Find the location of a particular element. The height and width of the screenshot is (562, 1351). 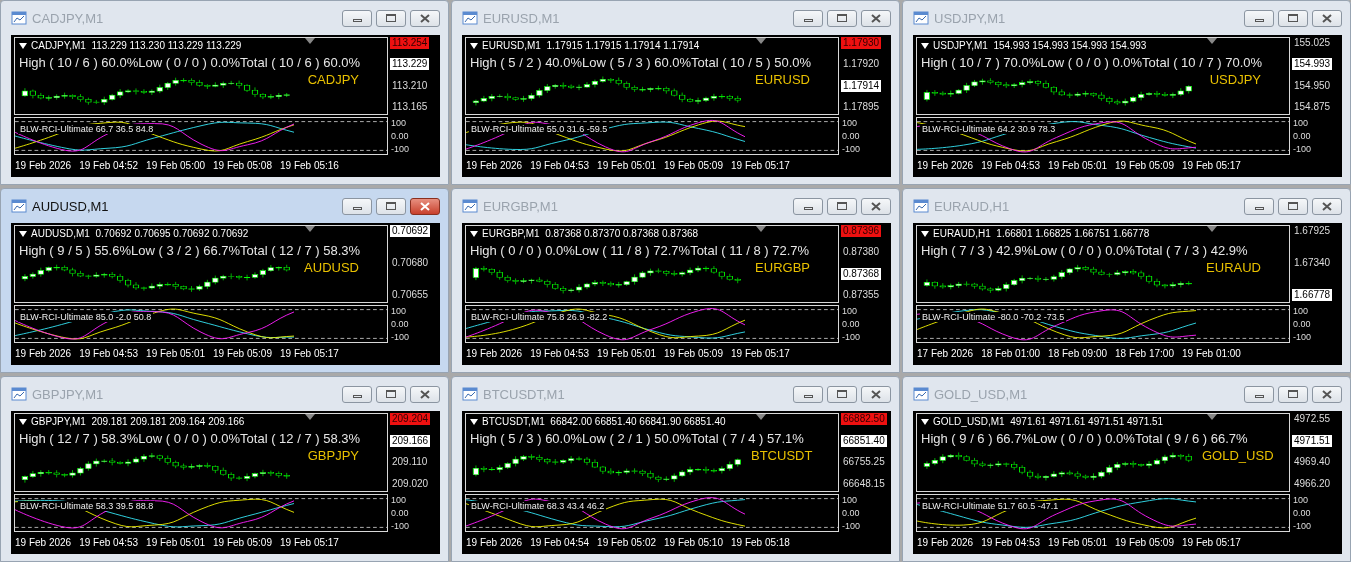

ohlc-info: BTCUSDT,M1 66842.00 66851.40 66841.90 66851.40 is located at coordinates (604, 421).